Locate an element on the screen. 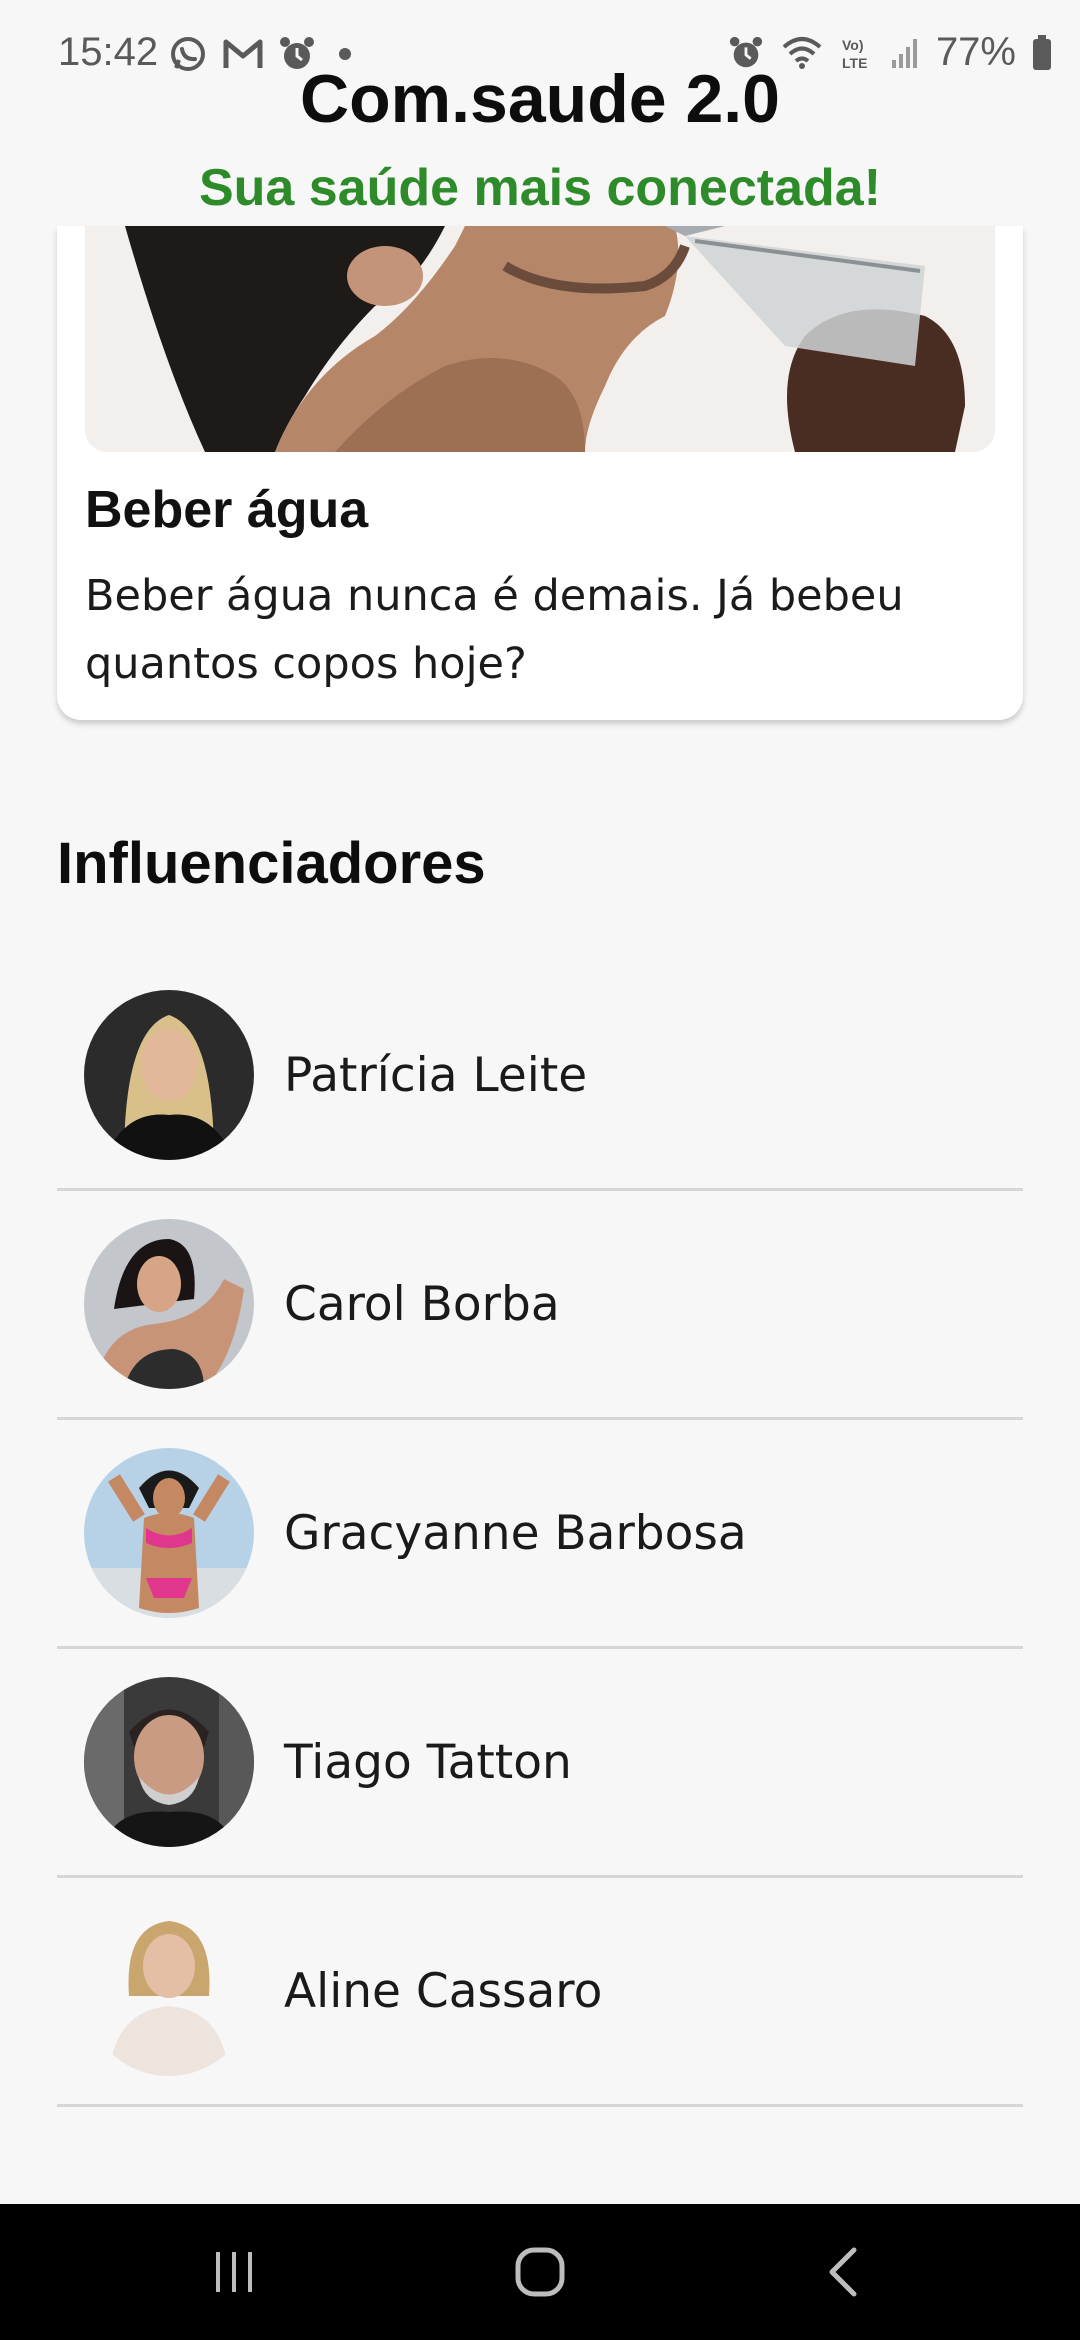 Image resolution: width=1080 pixels, height=2340 pixels. list-item: Aline Cassaro is located at coordinates (540, 1992).